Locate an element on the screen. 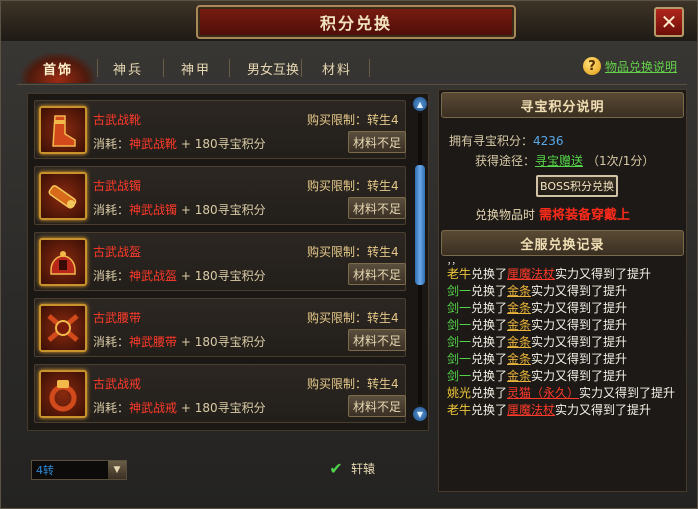 The height and width of the screenshot is (509, 698). item-name: 古武腰带 is located at coordinates (117, 318).